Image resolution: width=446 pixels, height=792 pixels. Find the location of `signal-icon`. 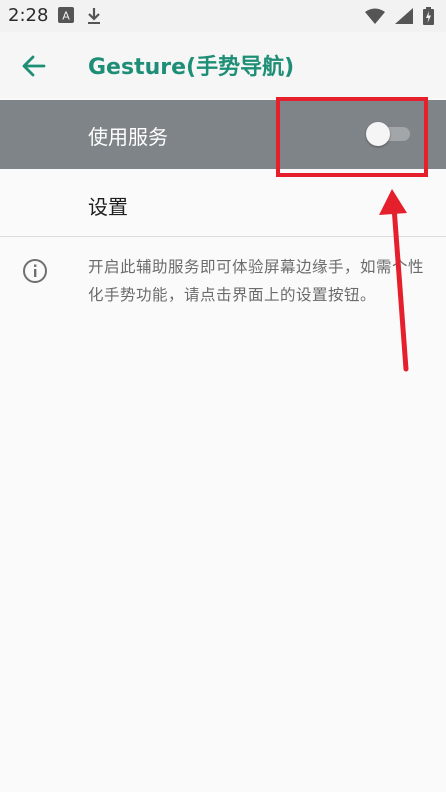

signal-icon is located at coordinates (404, 18).